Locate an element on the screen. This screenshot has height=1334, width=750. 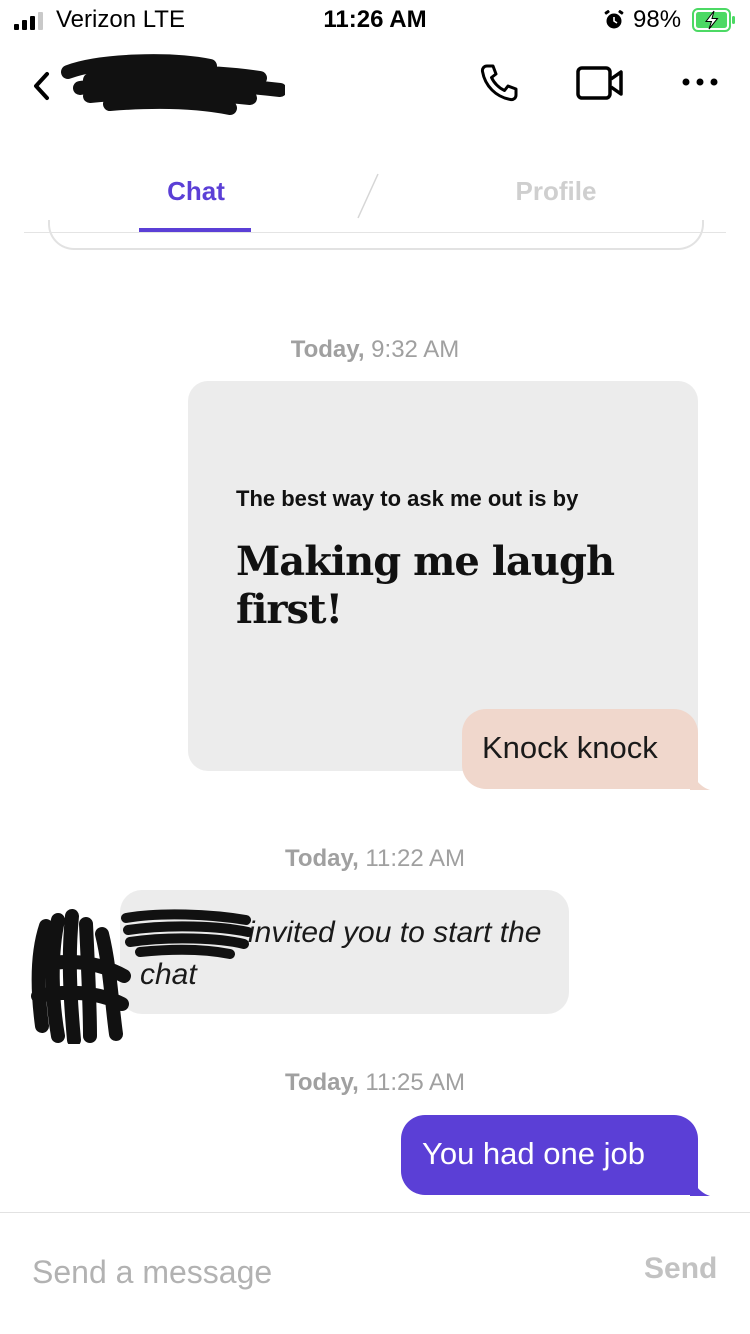
sent-message-text: You had one job is located at coordinates (533, 1153).